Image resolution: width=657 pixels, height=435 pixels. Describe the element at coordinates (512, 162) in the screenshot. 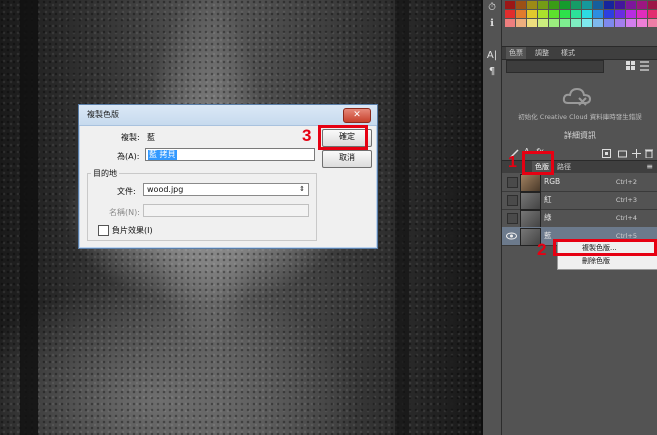

I see `step-1-number: 1` at that location.